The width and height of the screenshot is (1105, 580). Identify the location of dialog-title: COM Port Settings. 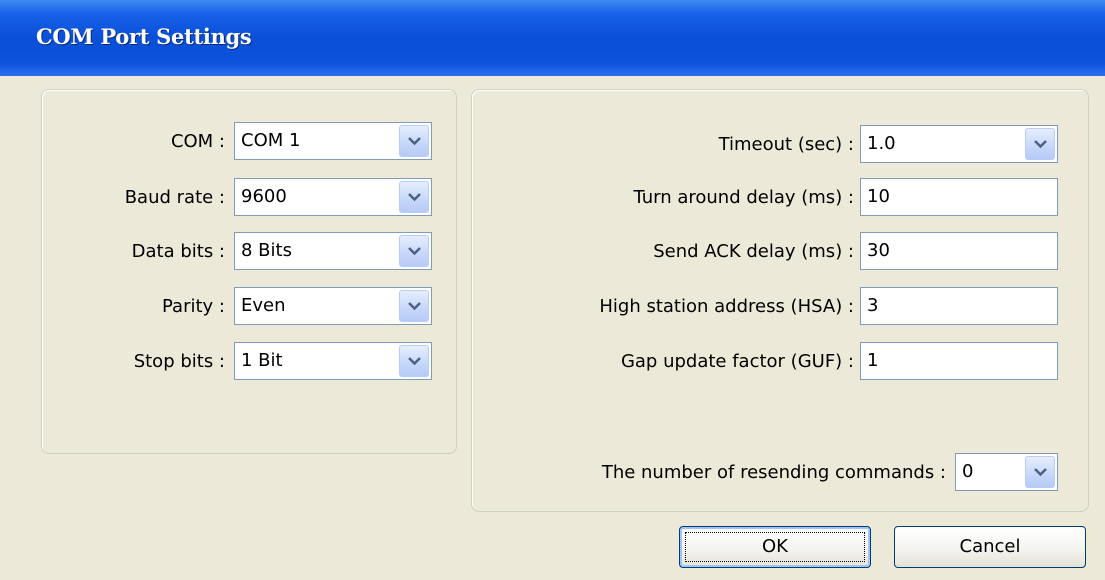
(144, 36).